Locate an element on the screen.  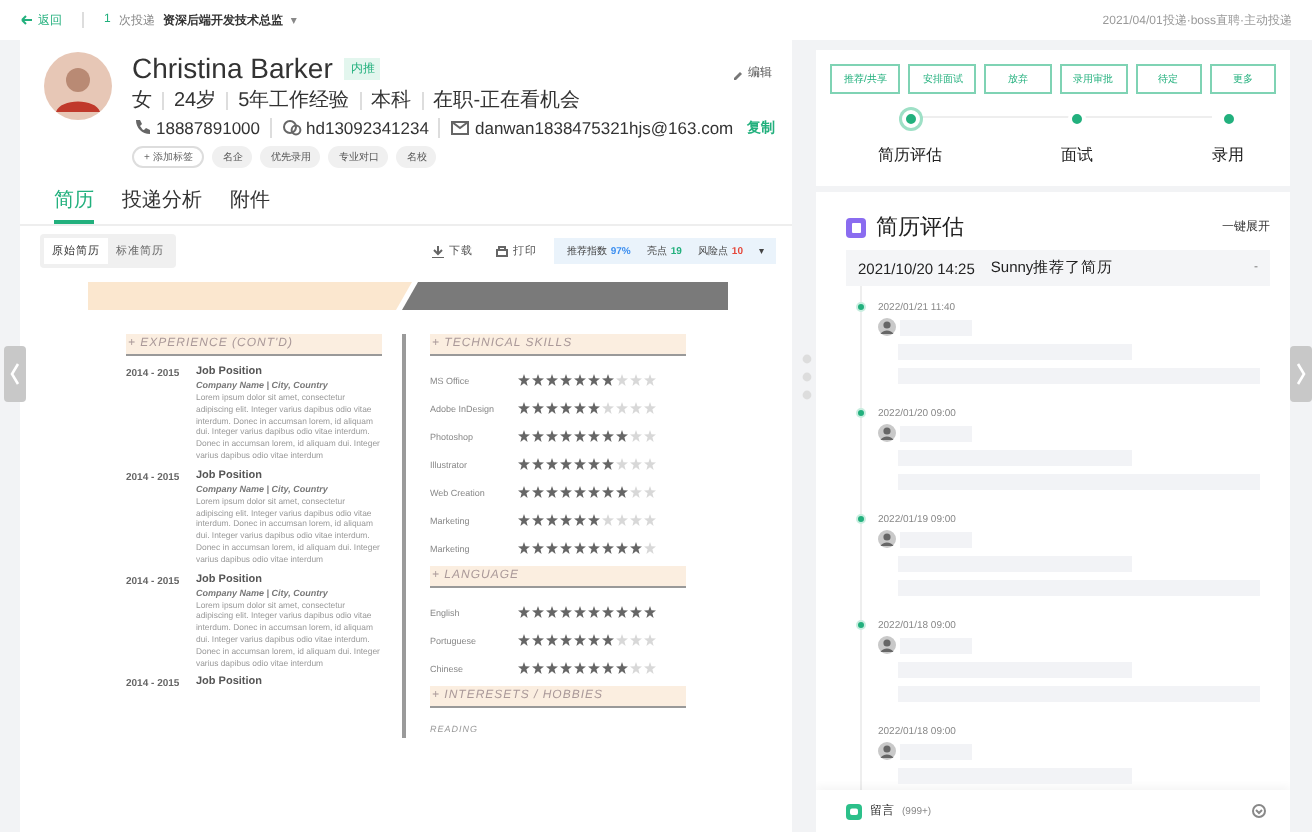
chevron-left-icon is located at coordinates (15, 374).